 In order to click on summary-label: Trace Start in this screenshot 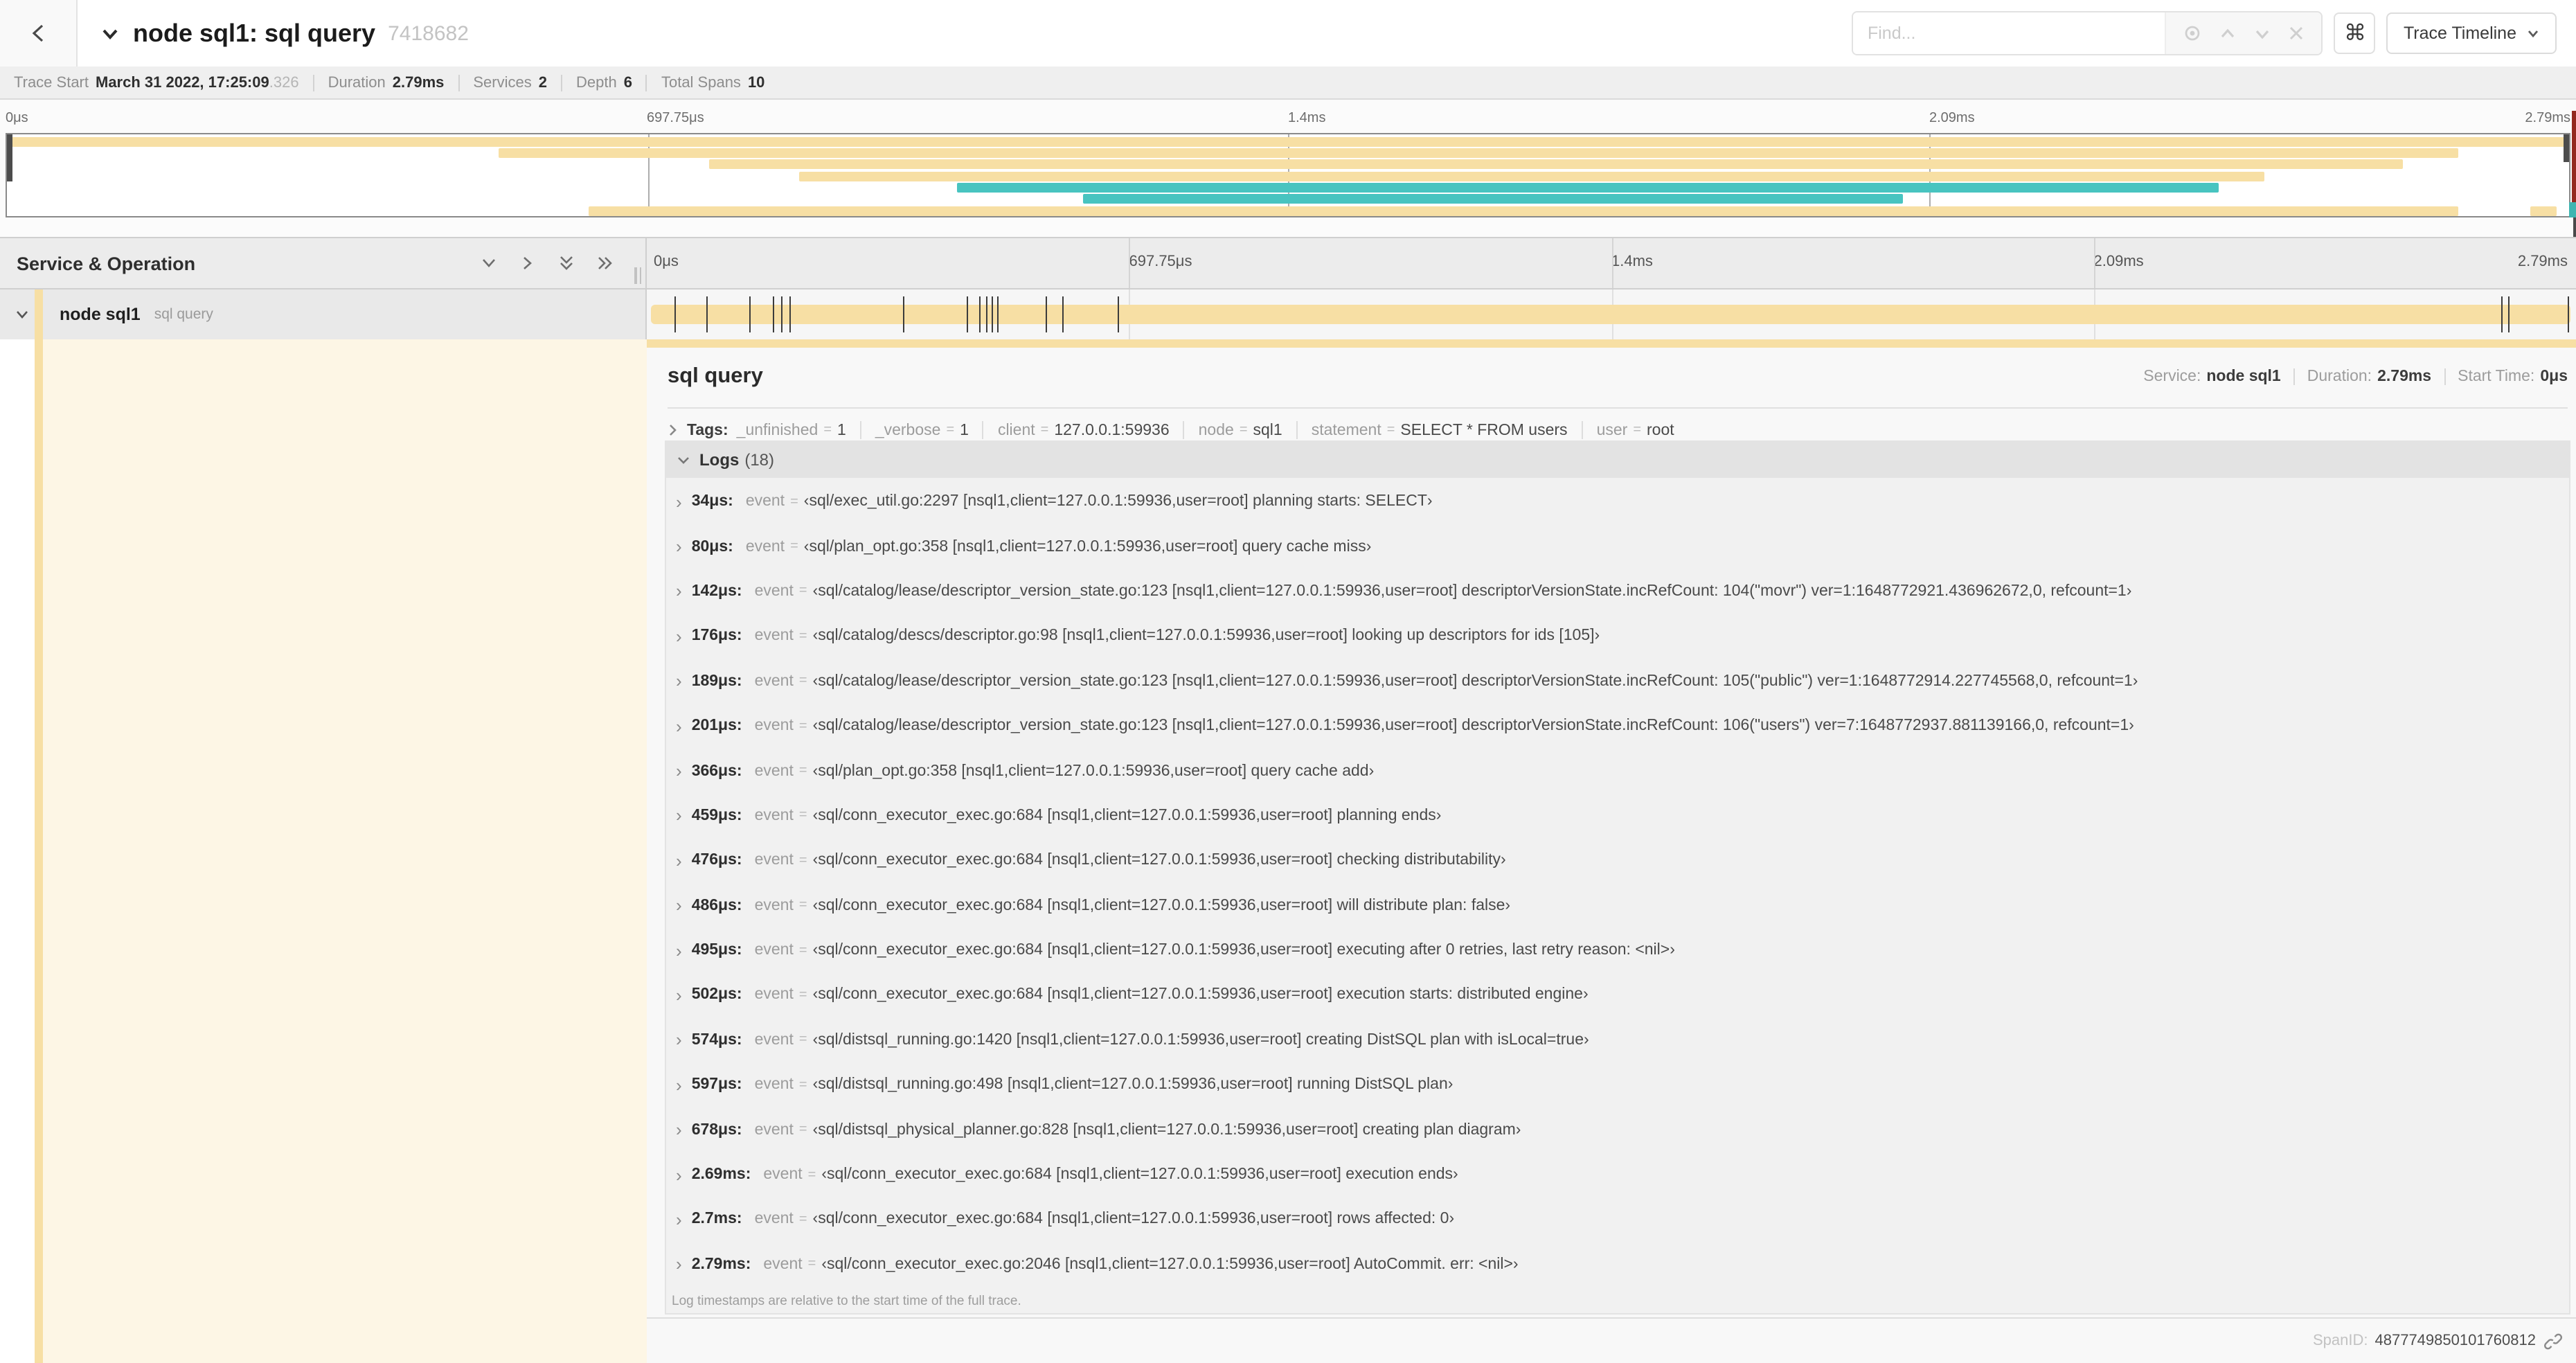, I will do `click(51, 83)`.